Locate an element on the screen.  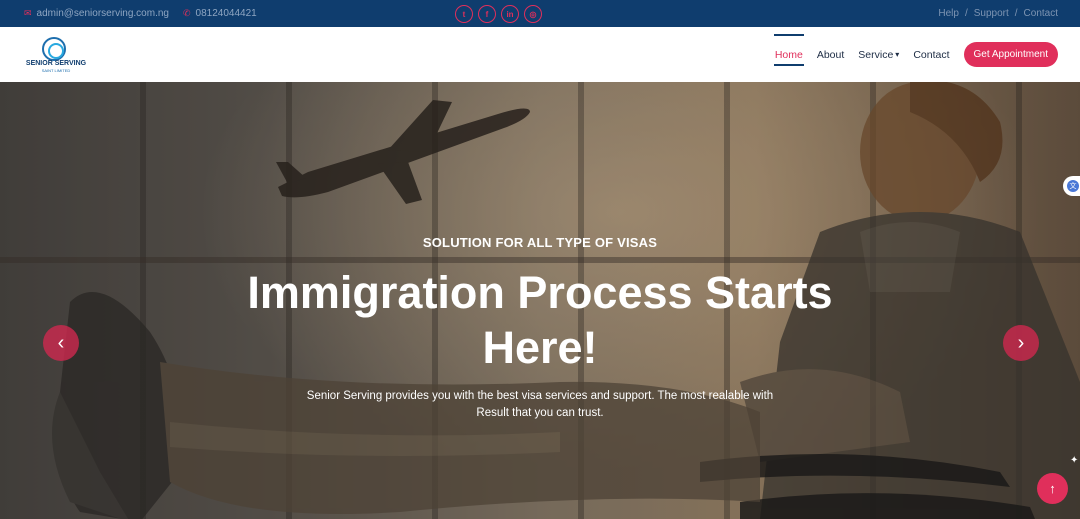
translate-icon: 文 is located at coordinates (1073, 186).